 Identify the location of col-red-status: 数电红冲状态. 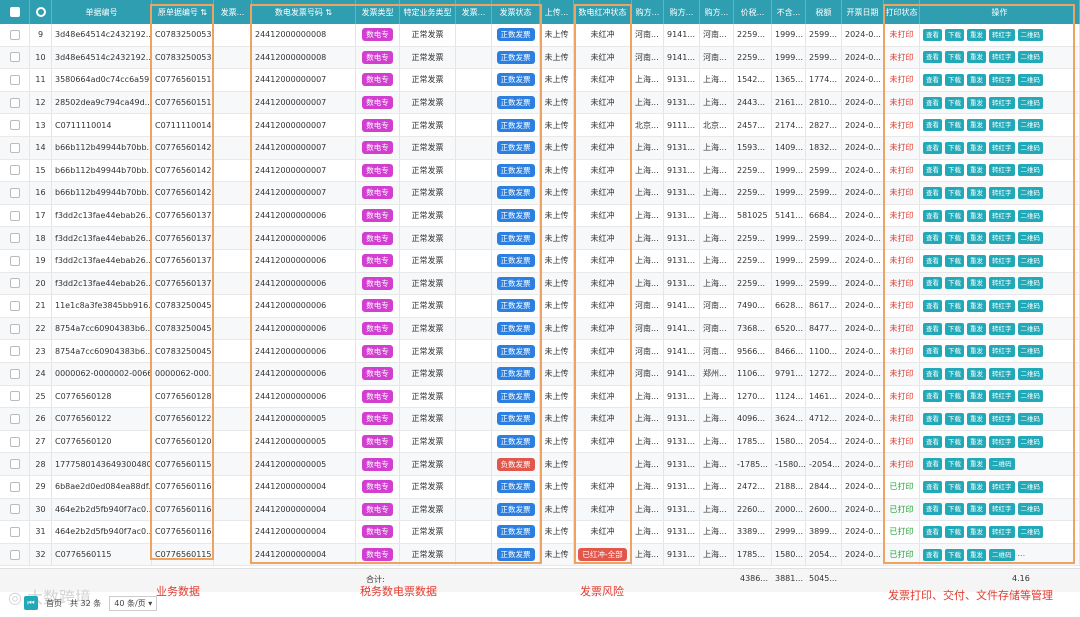
(603, 12).